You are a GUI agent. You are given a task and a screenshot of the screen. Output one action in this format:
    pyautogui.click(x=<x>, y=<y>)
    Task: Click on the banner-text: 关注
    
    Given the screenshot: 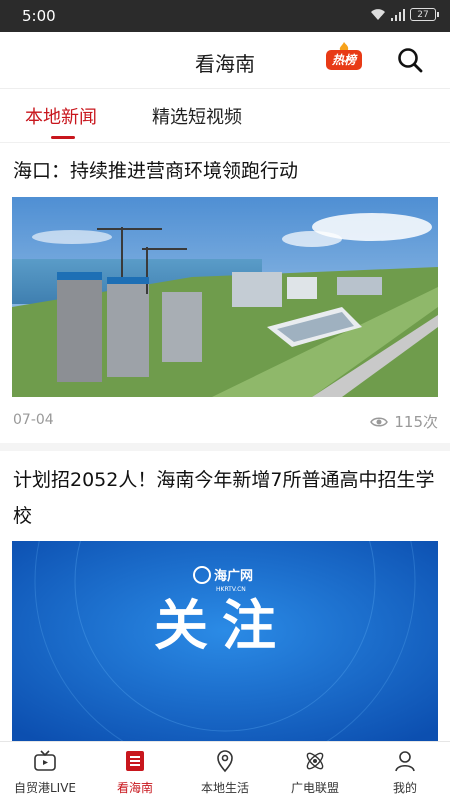 What is the action you would take?
    pyautogui.click(x=222, y=625)
    